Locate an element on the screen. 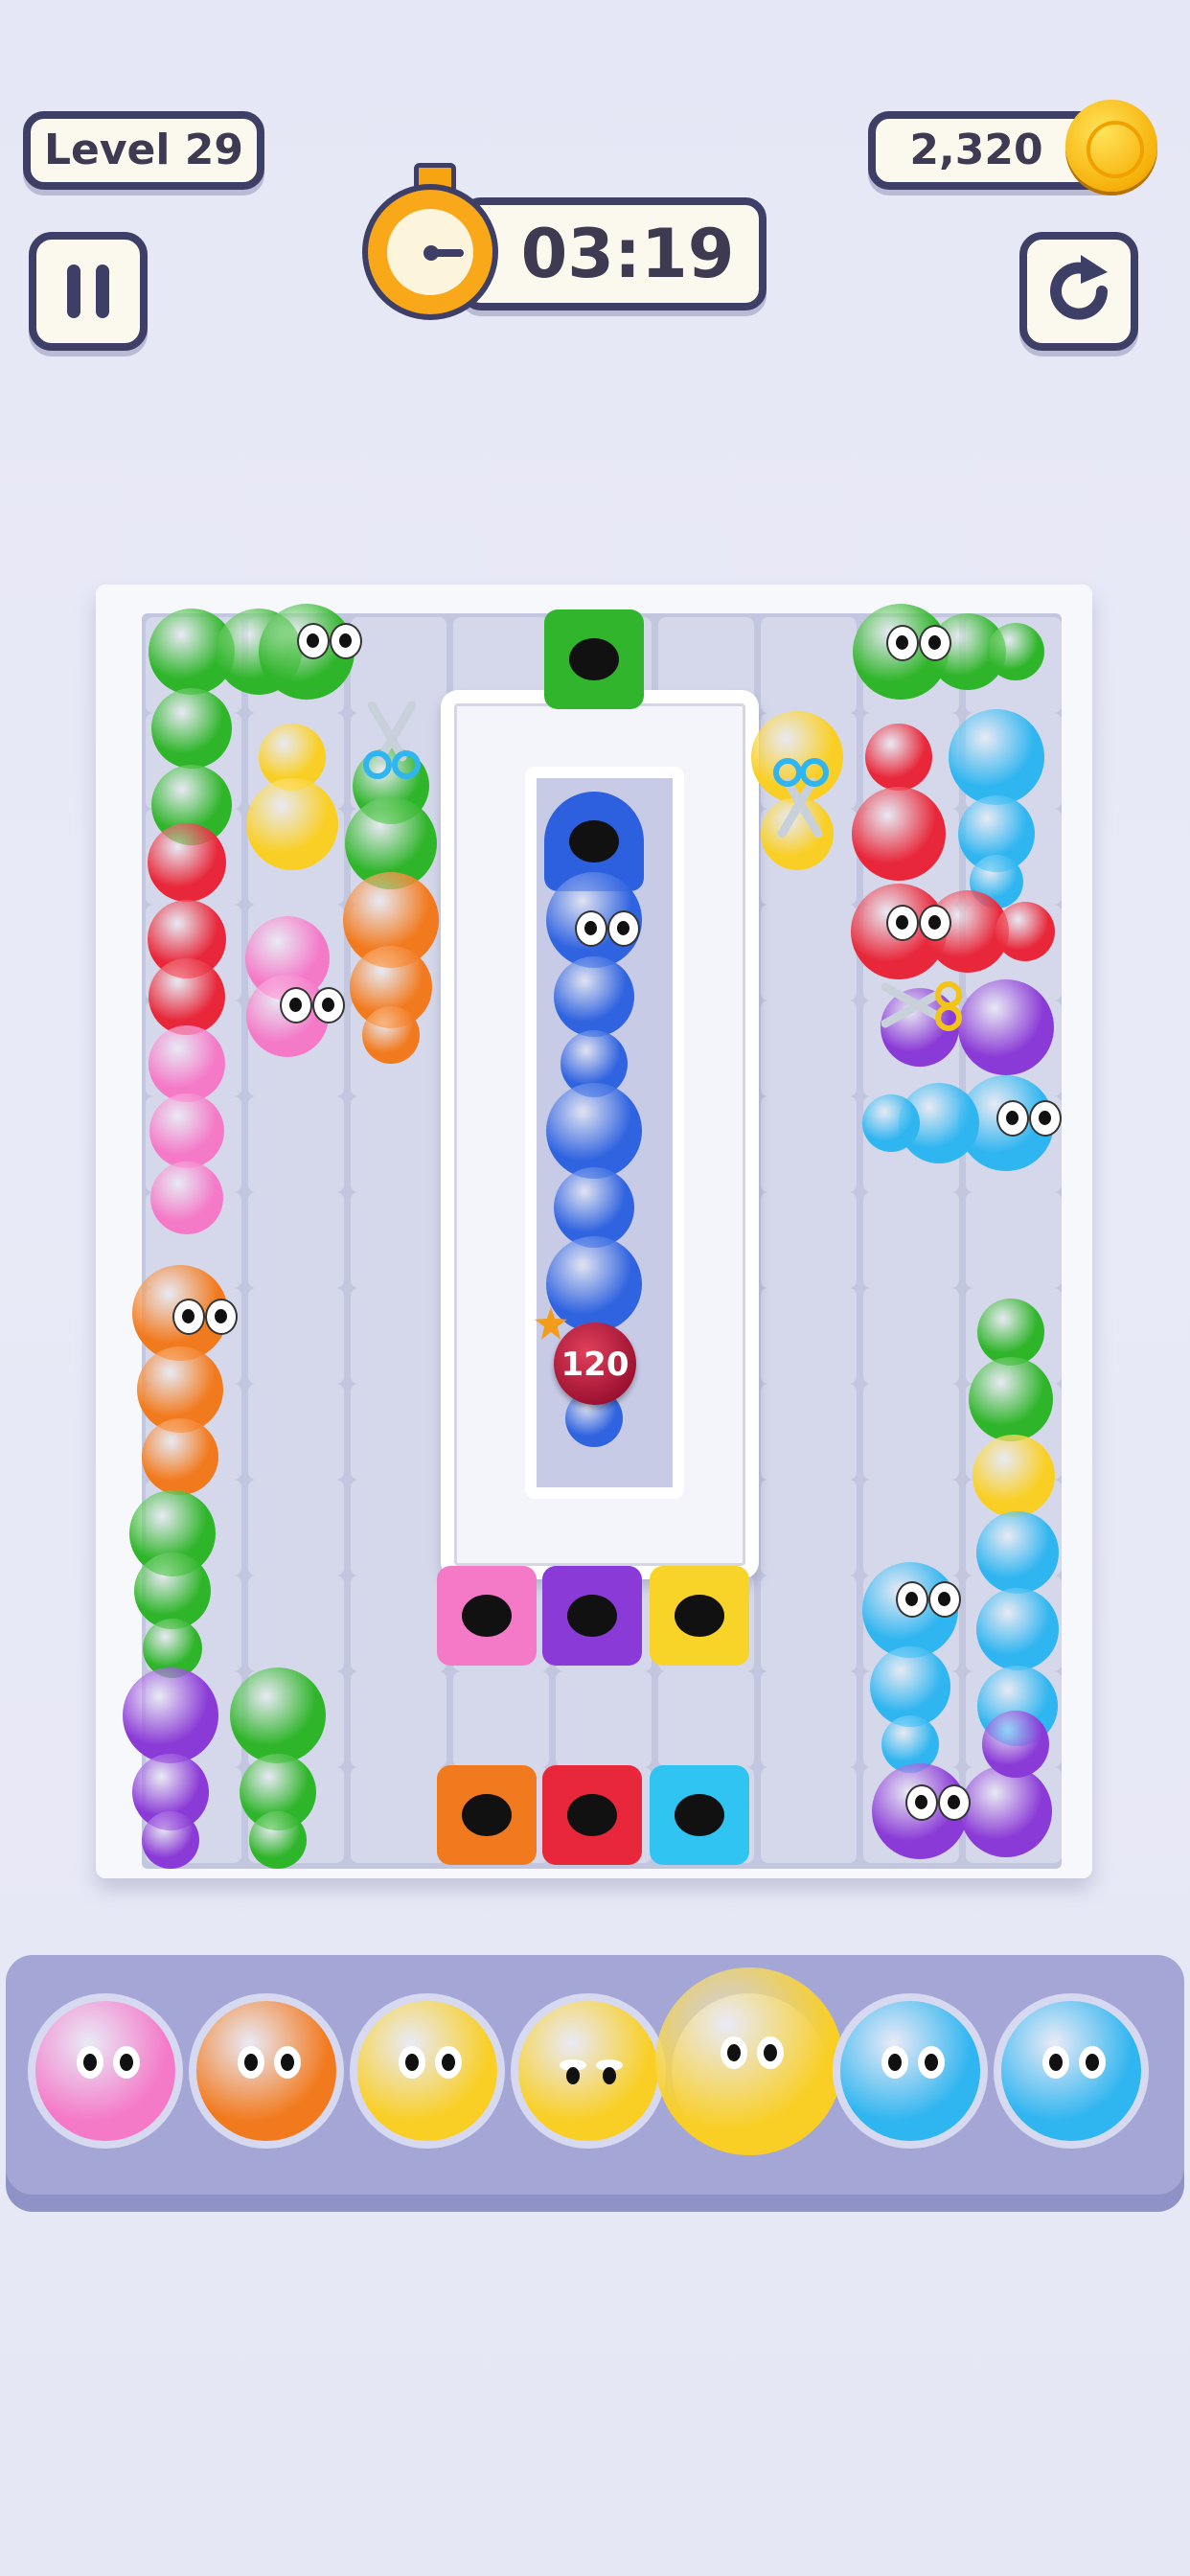 This screenshot has height=2576, width=1190. timer-box: 03:19 is located at coordinates (614, 253).